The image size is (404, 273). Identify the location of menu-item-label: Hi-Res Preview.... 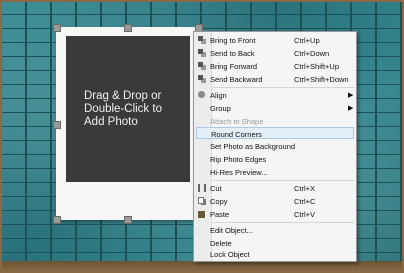
(239, 172).